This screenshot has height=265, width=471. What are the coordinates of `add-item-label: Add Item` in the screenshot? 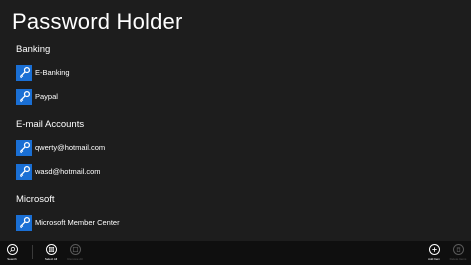 It's located at (433, 259).